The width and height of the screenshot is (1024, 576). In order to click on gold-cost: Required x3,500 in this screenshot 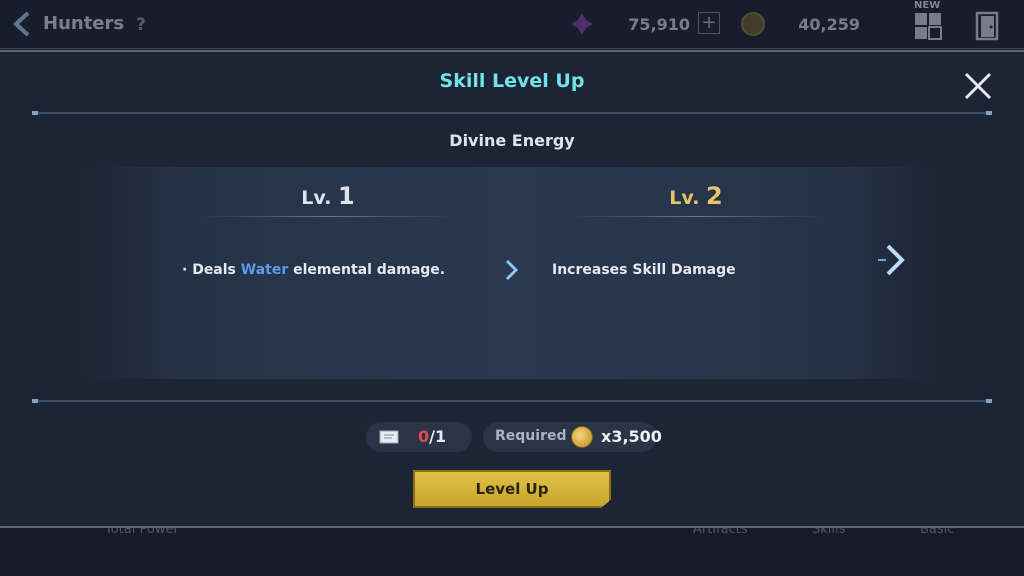, I will do `click(572, 437)`.